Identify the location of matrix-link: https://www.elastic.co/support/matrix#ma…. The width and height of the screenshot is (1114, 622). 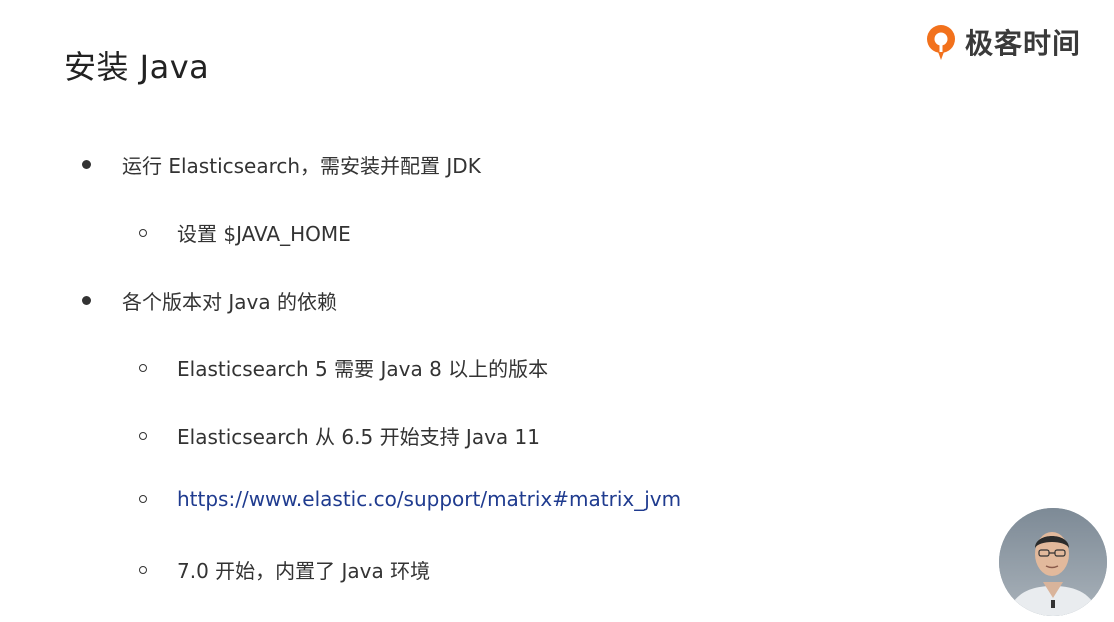
(429, 499).